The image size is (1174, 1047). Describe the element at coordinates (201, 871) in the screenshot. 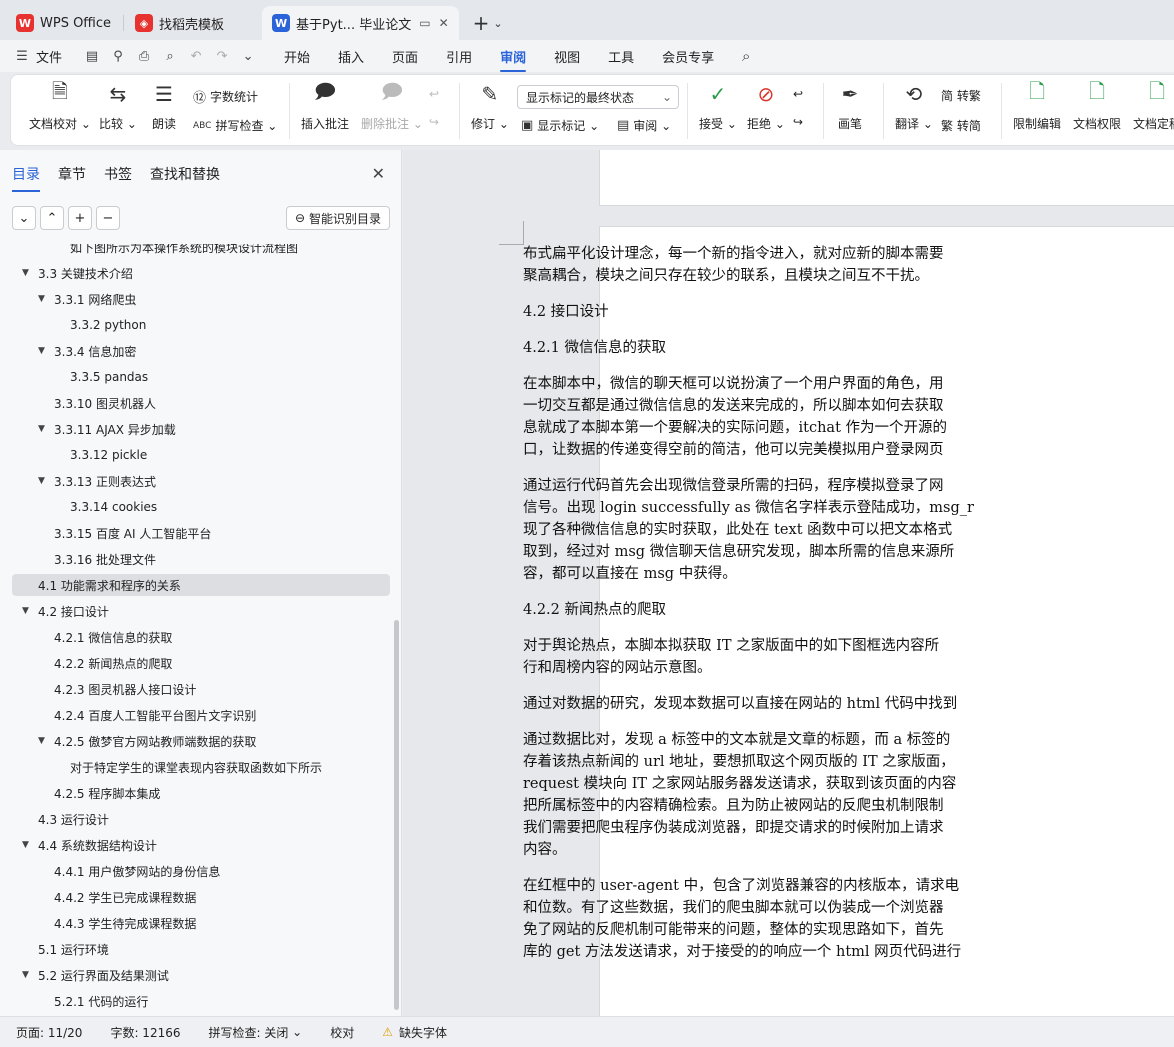

I see `toc-item: 4.4.1 用户傲梦网站的身份信息` at that location.